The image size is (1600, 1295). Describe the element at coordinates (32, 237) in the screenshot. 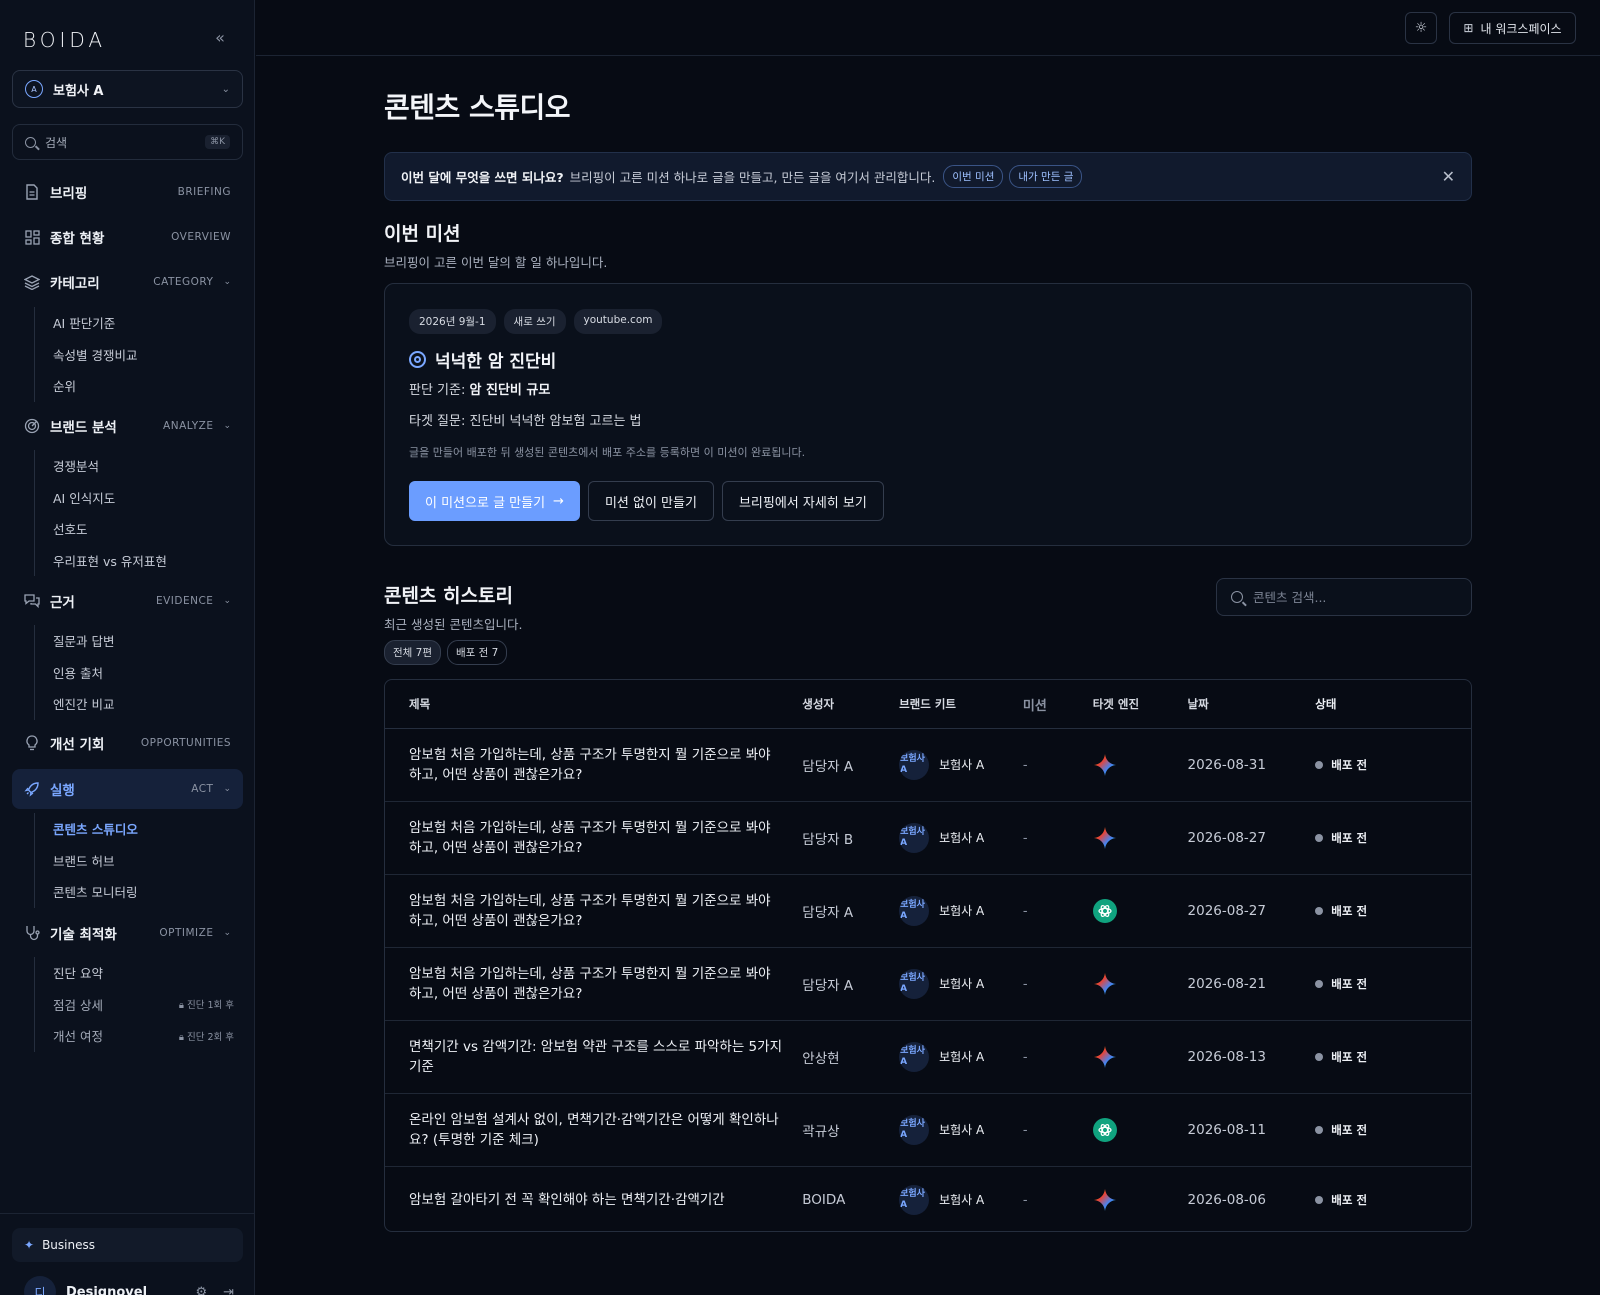

I see `grid-icon` at that location.